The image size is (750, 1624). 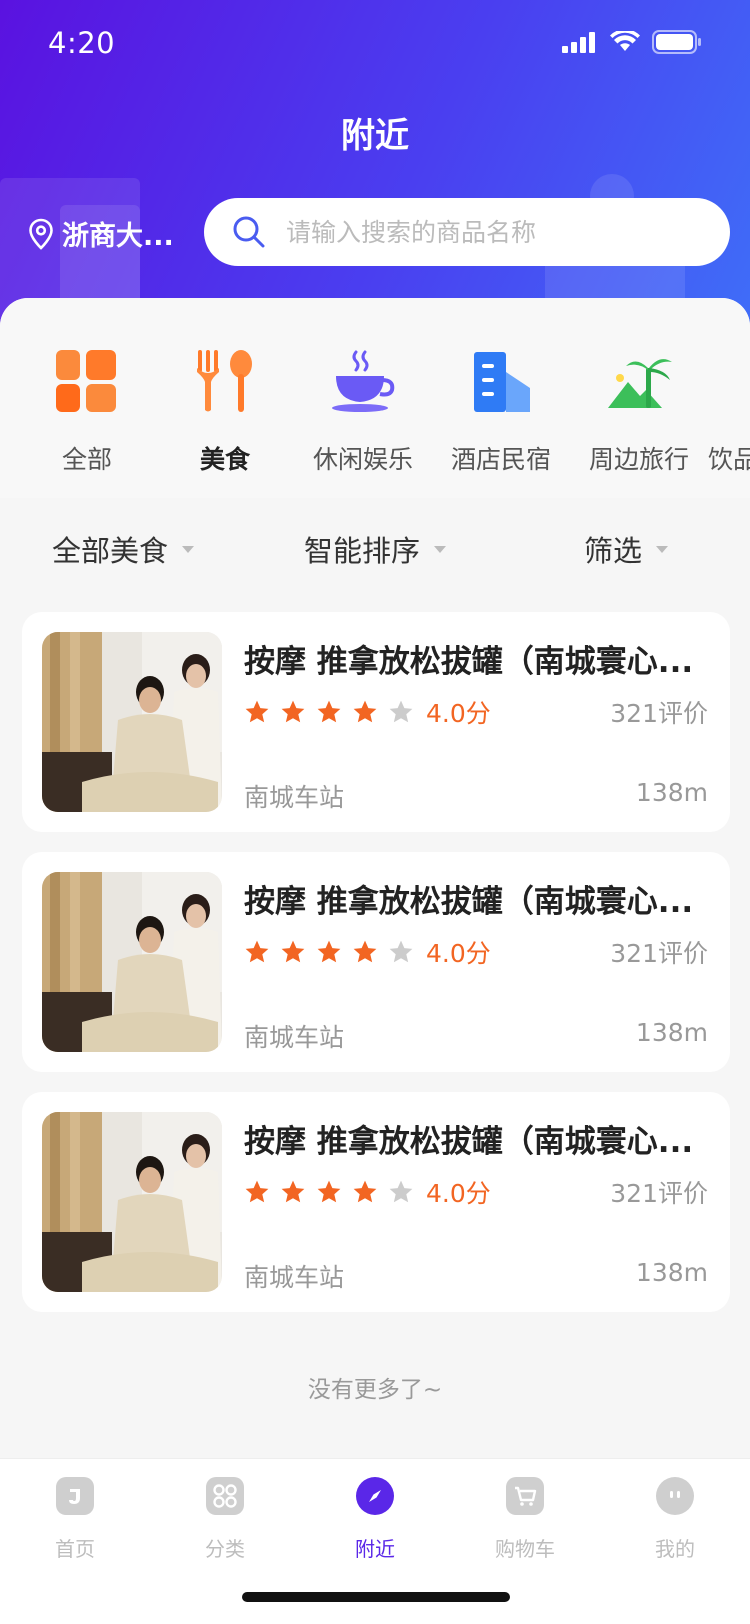 I want to click on status-bar: 4:20, so click(x=375, y=45).